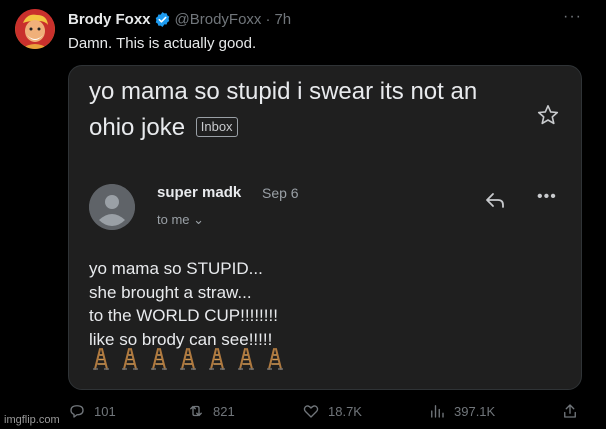  Describe the element at coordinates (475, 411) in the screenshot. I see `view-count: 397.1K` at that location.